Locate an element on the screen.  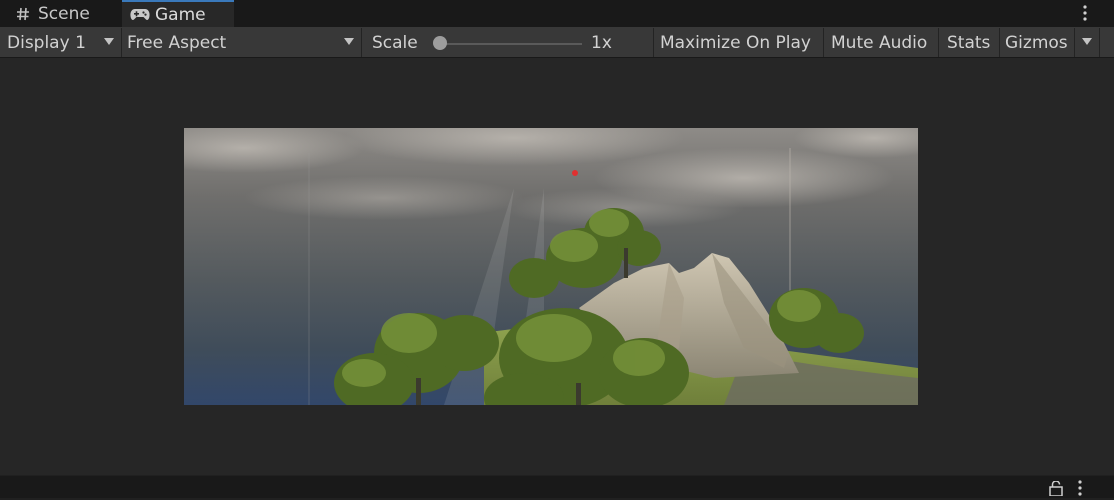
gizmos-dropdown is located at coordinates (1088, 42).